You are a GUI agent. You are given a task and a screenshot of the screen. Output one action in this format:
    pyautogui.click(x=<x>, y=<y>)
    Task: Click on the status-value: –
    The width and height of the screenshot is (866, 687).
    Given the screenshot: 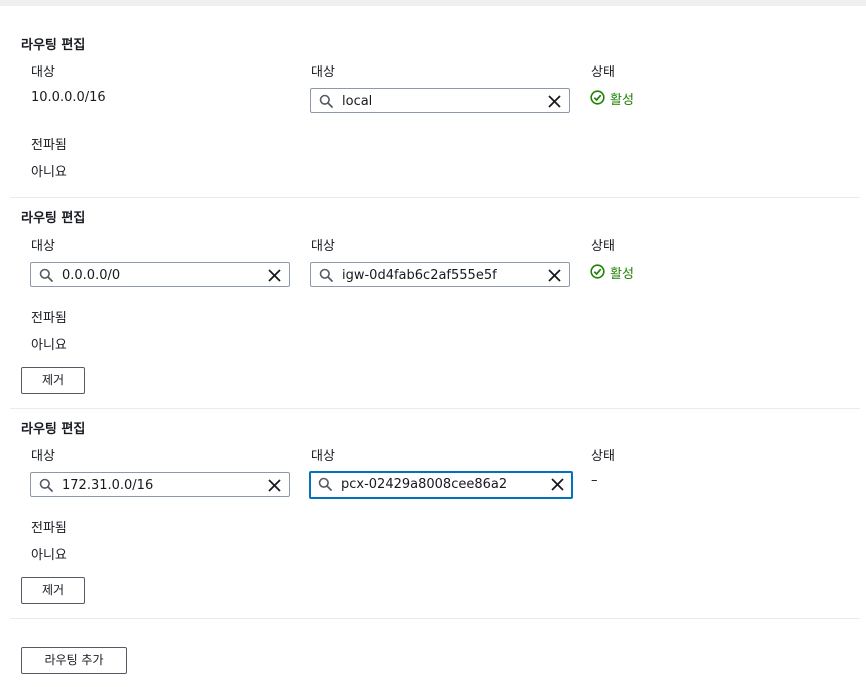 What is the action you would take?
    pyautogui.click(x=594, y=480)
    